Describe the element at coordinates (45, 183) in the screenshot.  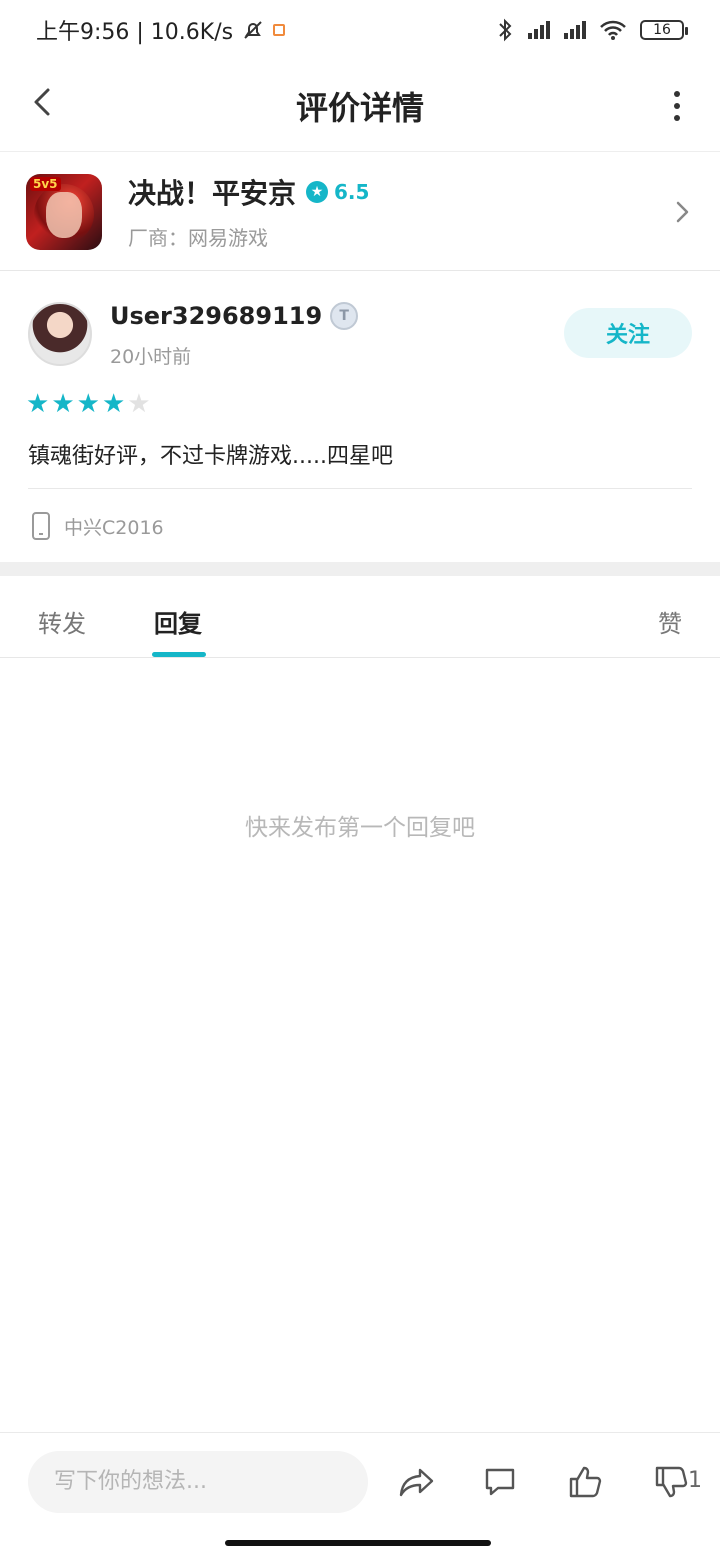
I see `game-icon-tag: 5v5` at that location.